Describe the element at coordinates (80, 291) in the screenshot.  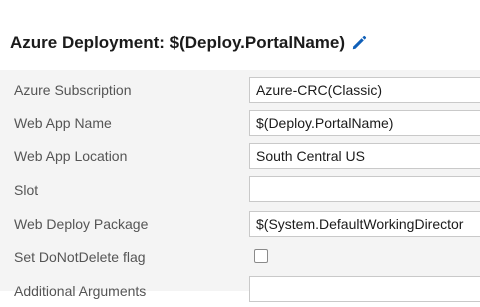
I see `additional-arguments-label: Additional Arguments` at that location.